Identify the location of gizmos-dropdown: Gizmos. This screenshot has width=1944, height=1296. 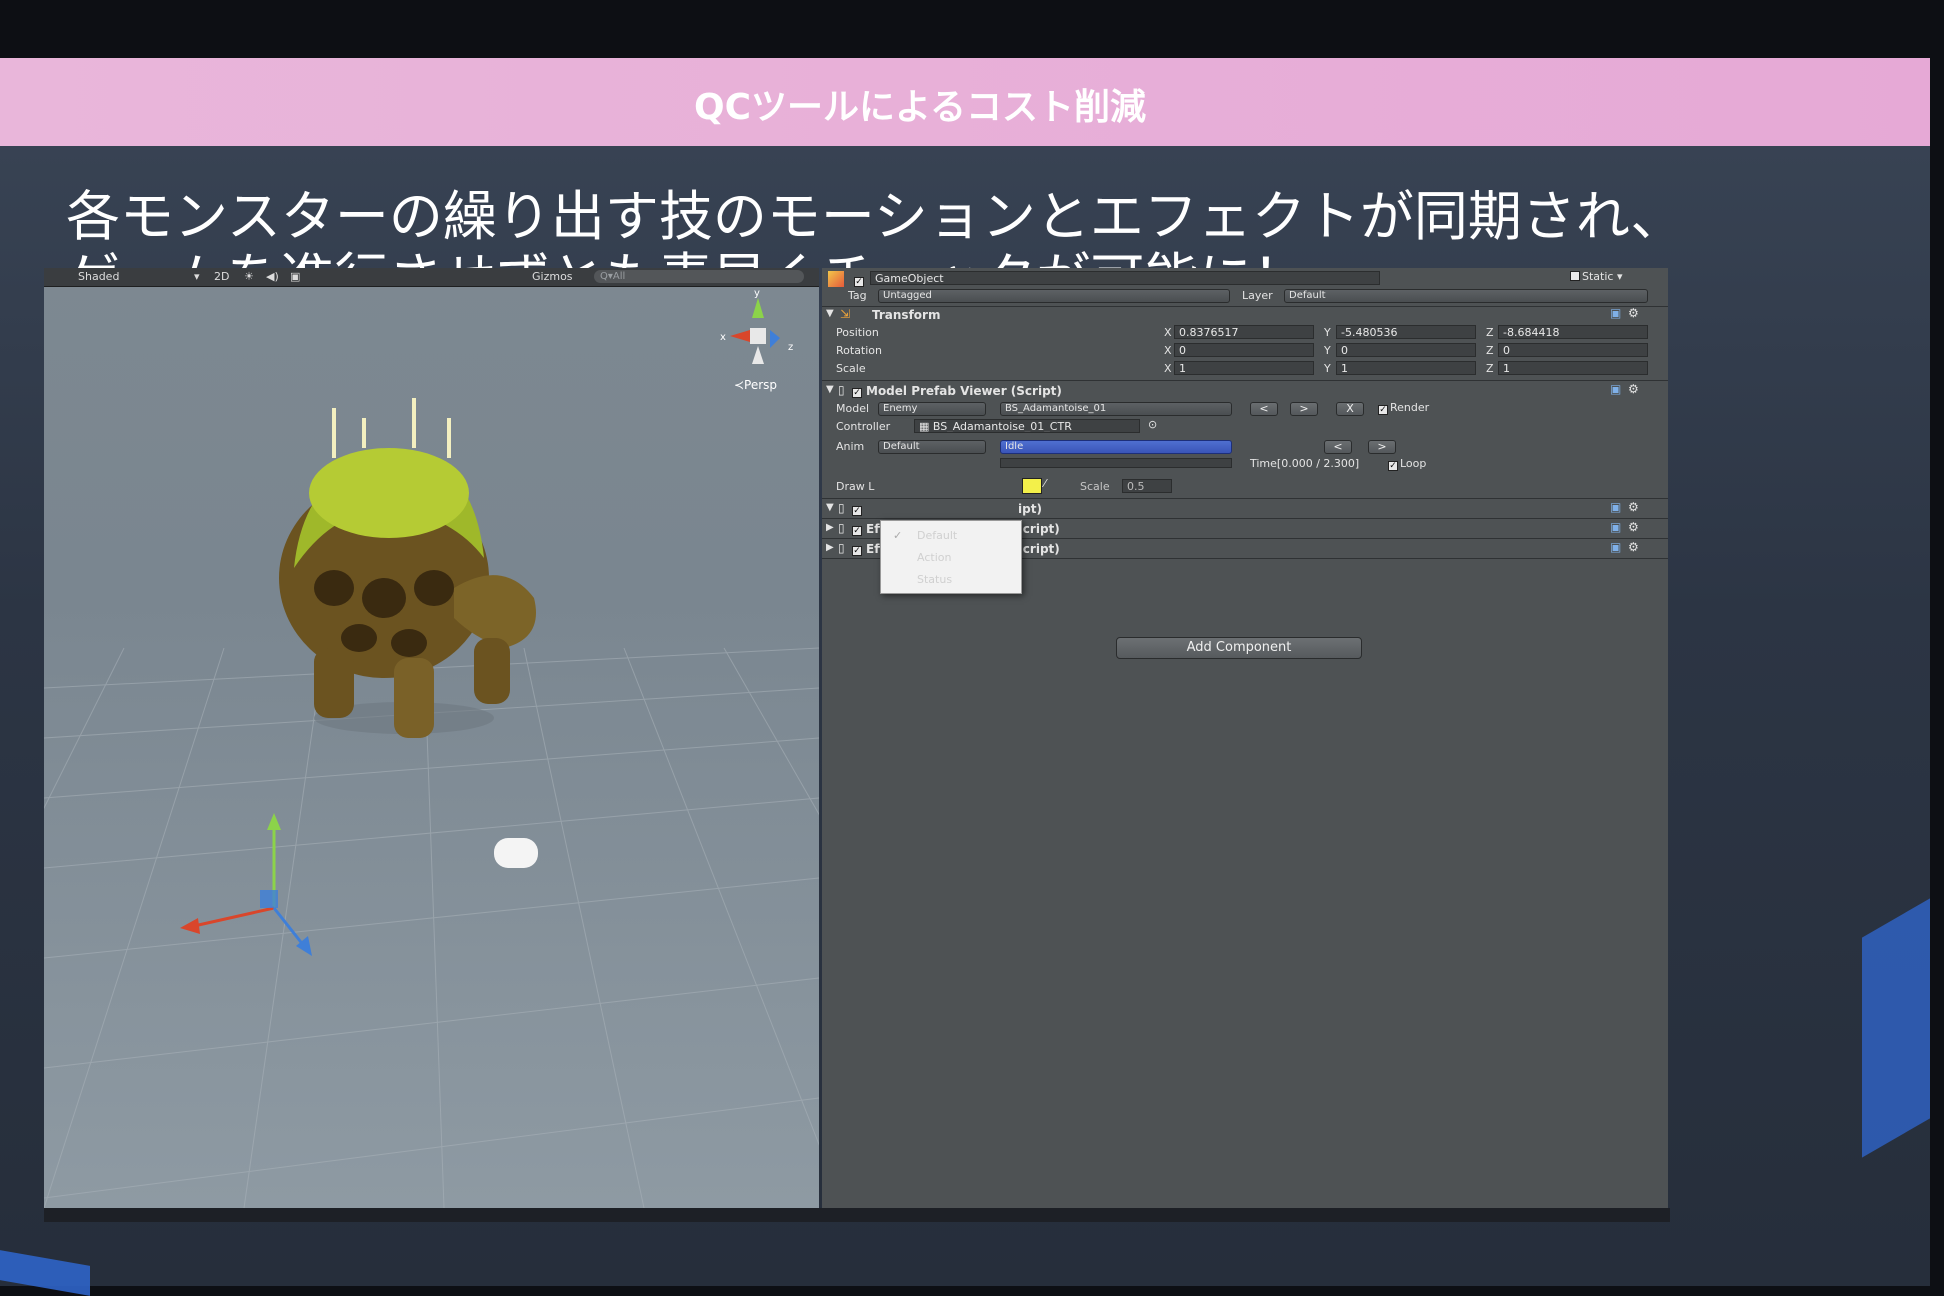
(552, 276).